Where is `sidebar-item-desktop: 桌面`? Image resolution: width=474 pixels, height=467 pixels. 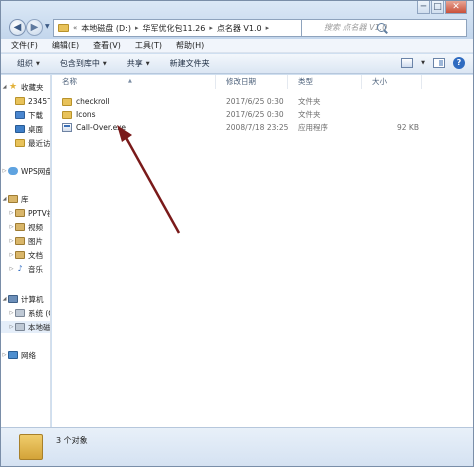 sidebar-item-desktop: 桌面 is located at coordinates (22, 129).